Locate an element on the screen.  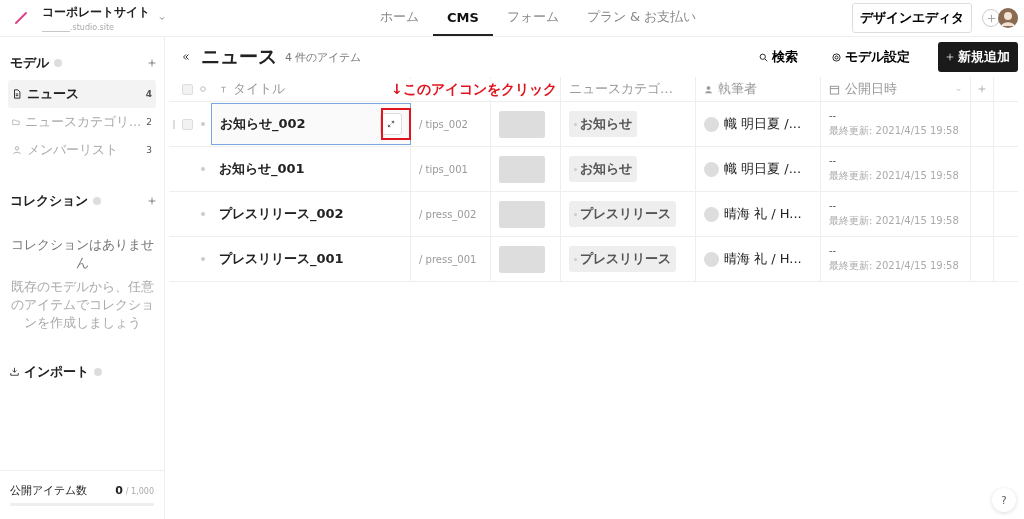
search-icon is located at coordinates (763, 57).